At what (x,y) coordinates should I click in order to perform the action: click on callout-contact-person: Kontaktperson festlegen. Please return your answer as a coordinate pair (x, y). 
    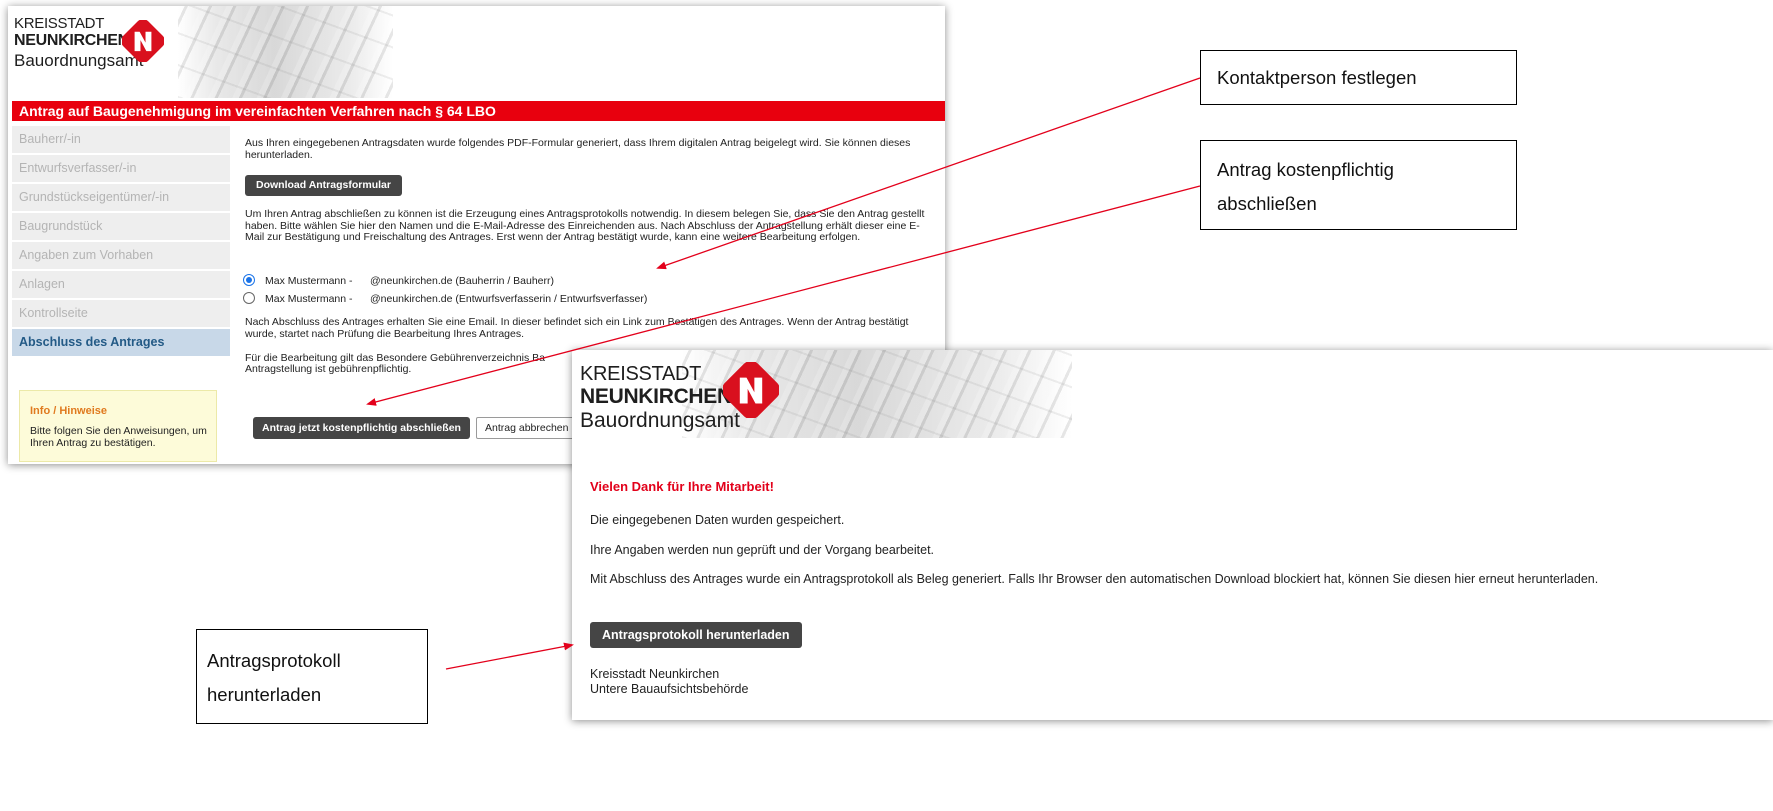
    Looking at the image, I should click on (1358, 77).